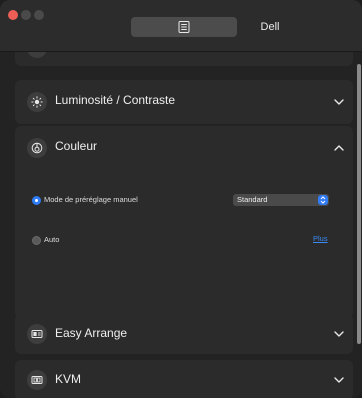 The height and width of the screenshot is (398, 362). What do you see at coordinates (252, 199) in the screenshot?
I see `preset-mode-value: Standard` at bounding box center [252, 199].